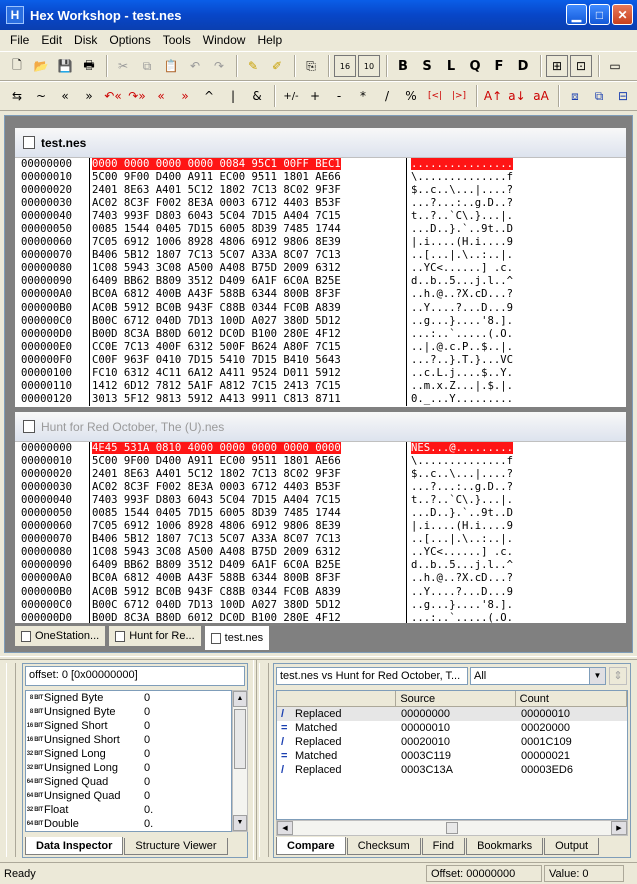 Image resolution: width=637 pixels, height=884 pixels. What do you see at coordinates (248, 347) in the screenshot?
I see `hex-bytes: CC0E 7C13 400F 6312 500F B624 A80F 7C15` at bounding box center [248, 347].